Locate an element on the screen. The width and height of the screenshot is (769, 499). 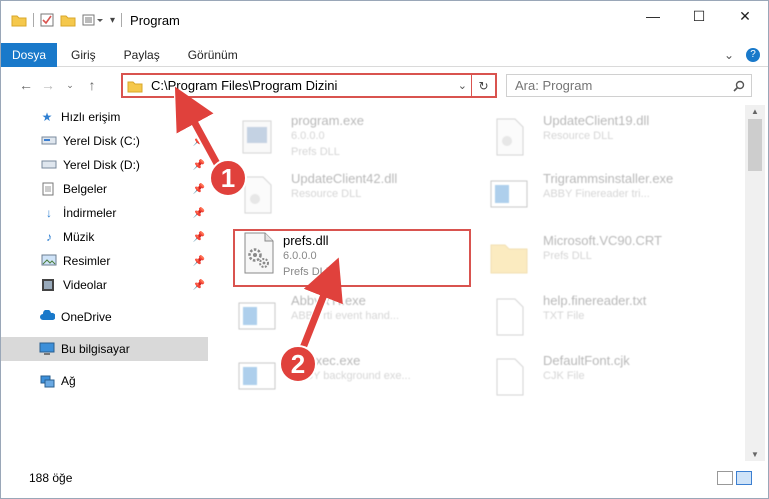
step-badge-1: 1 is located at coordinates (228, 178).